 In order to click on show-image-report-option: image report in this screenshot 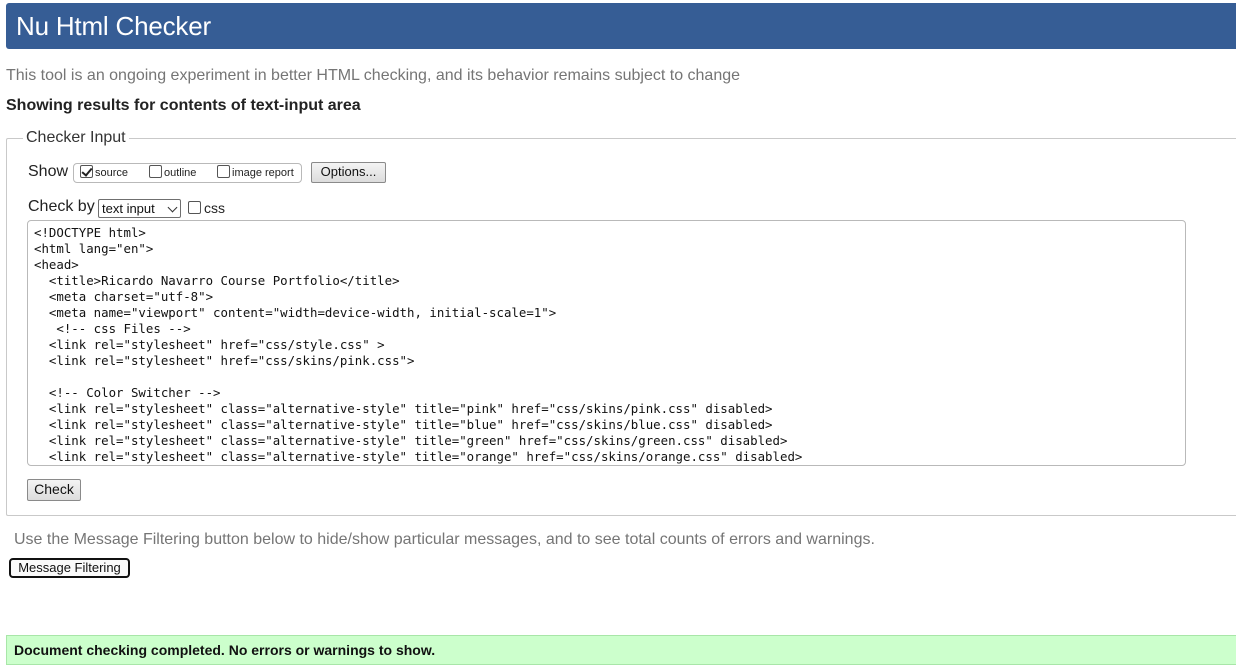, I will do `click(255, 172)`.